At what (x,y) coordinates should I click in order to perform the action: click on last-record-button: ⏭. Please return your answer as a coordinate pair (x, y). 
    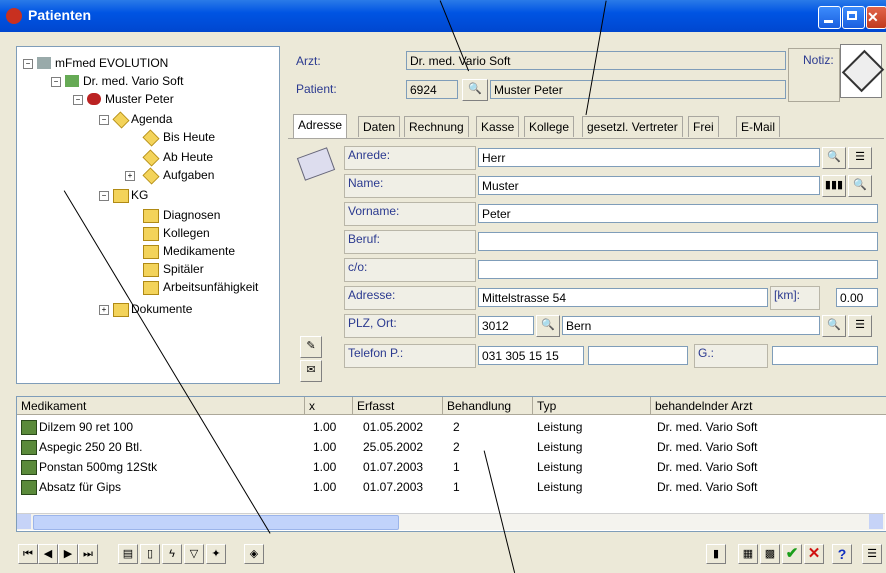
    Looking at the image, I should click on (88, 554).